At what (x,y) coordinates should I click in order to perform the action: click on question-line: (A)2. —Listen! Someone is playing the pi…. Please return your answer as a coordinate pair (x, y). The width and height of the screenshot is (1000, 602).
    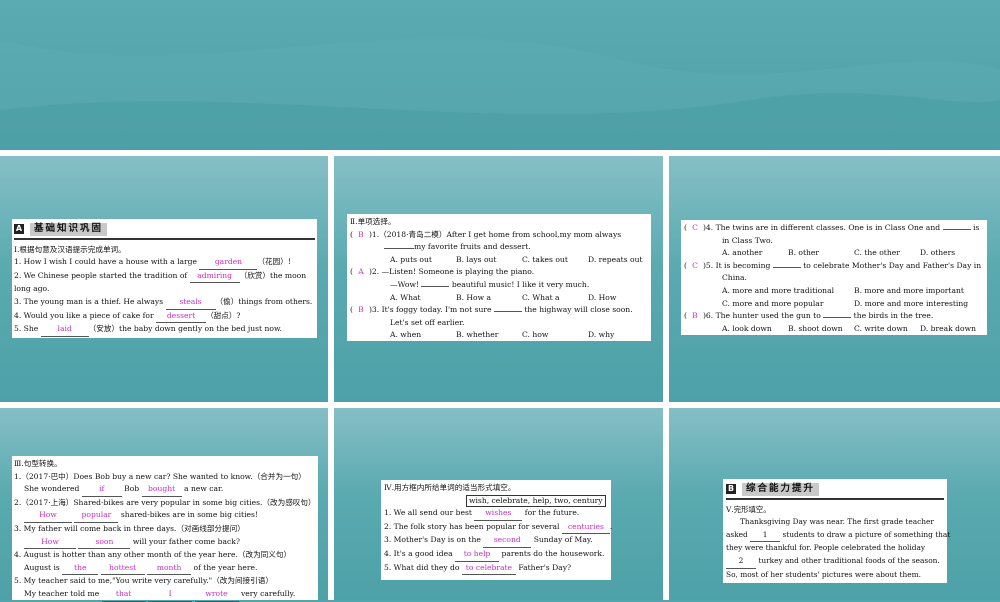
    Looking at the image, I should click on (499, 272).